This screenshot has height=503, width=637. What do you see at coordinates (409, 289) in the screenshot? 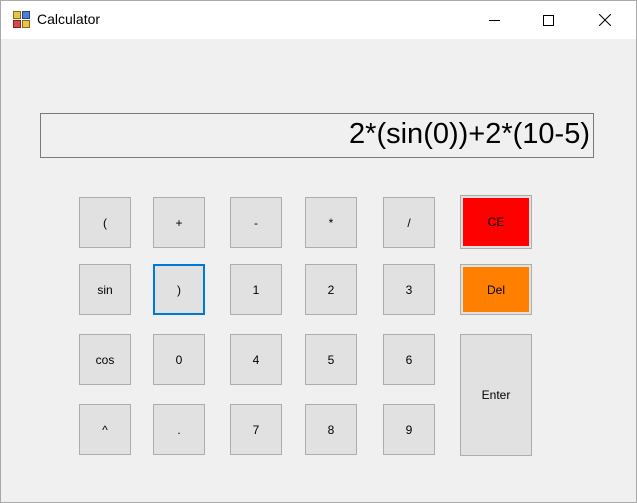
I see `digit-3-button: 3` at bounding box center [409, 289].